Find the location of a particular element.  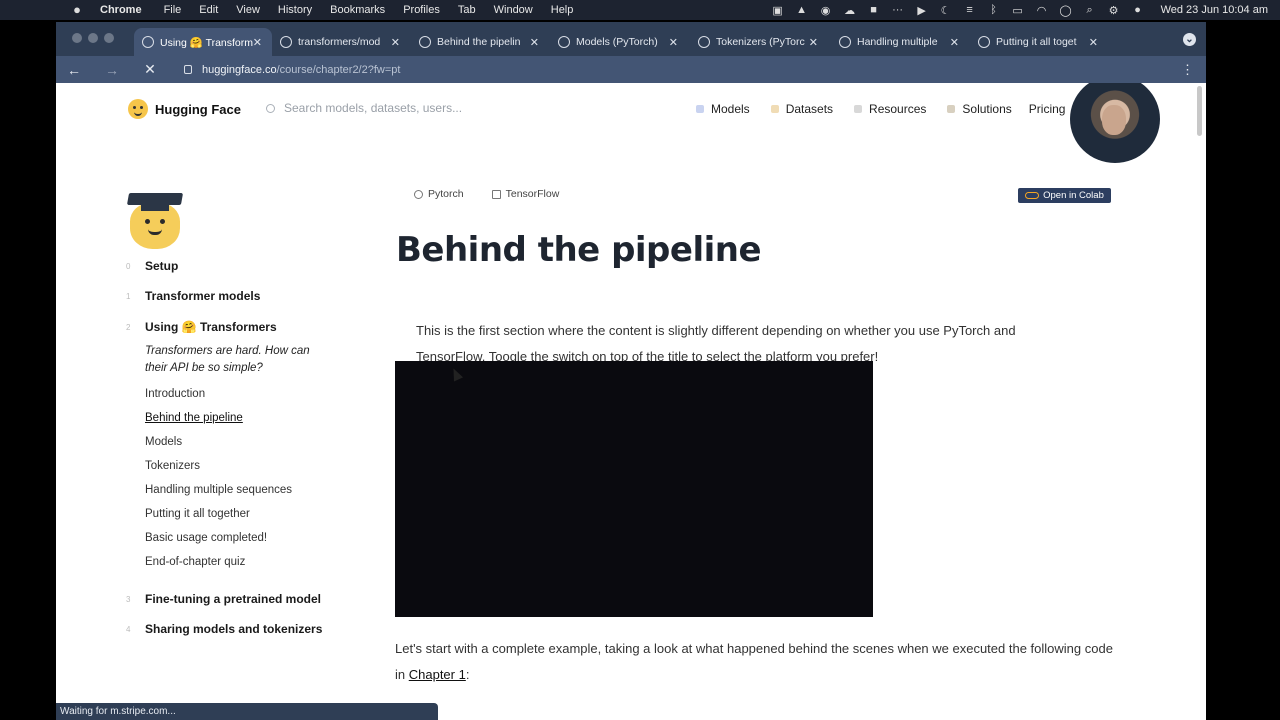

zoom-window-button is located at coordinates (109, 38).